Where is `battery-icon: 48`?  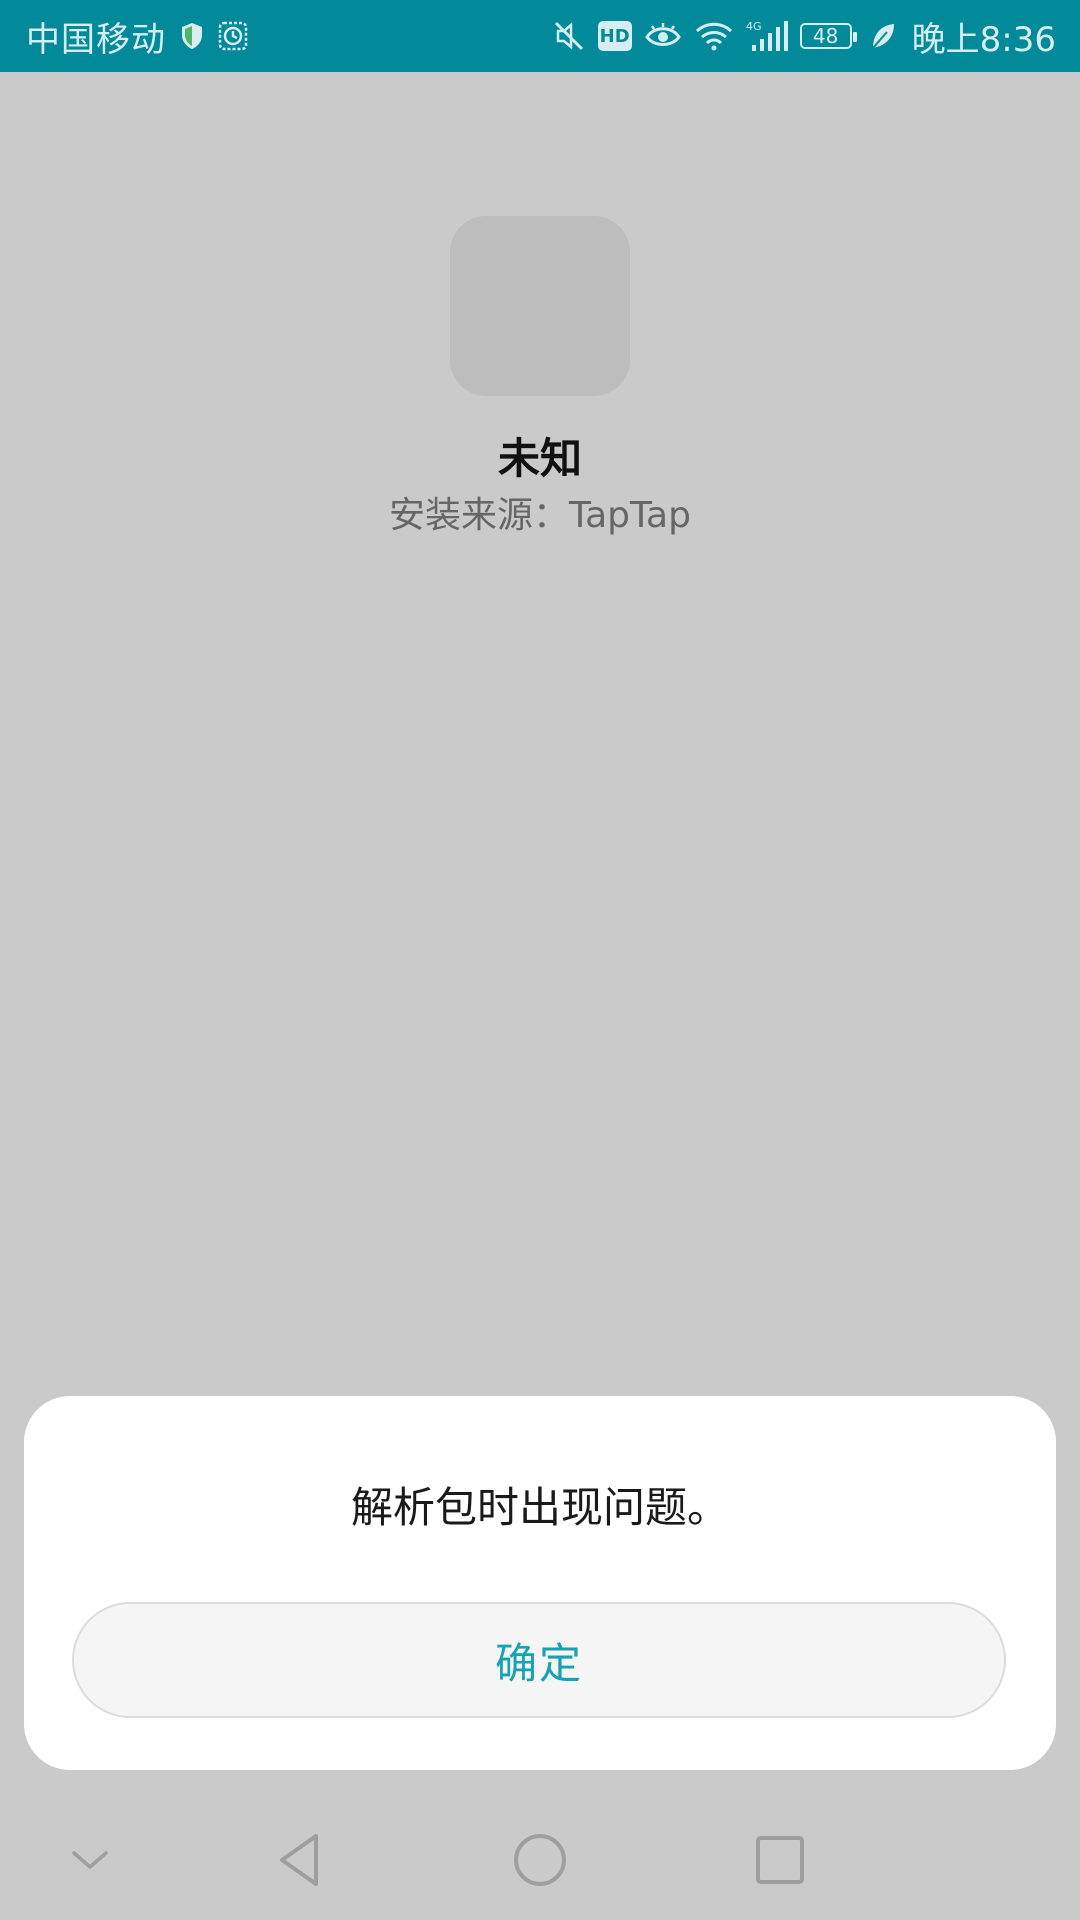 battery-icon: 48 is located at coordinates (828, 36).